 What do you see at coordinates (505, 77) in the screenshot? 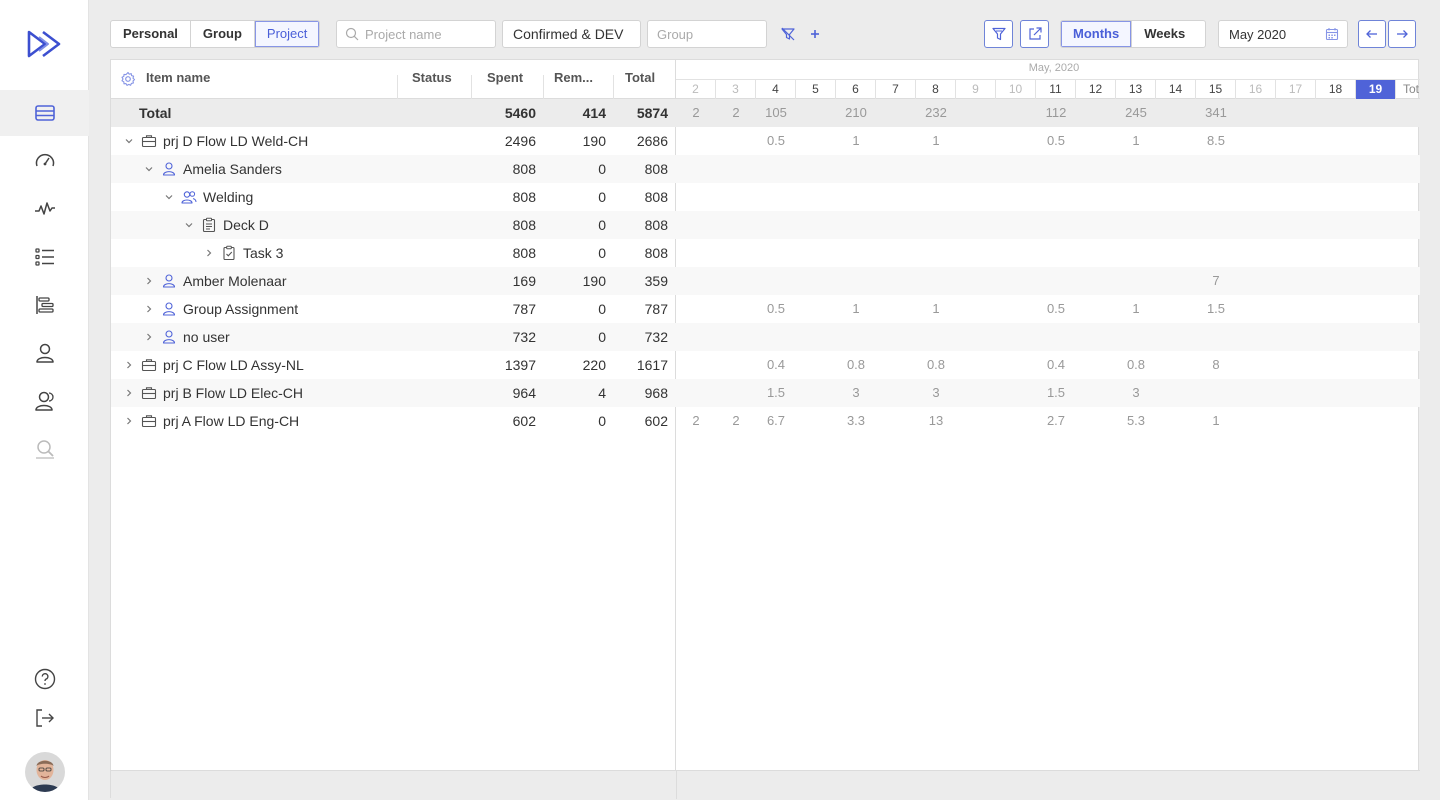
I see `header-spent: Spent` at bounding box center [505, 77].